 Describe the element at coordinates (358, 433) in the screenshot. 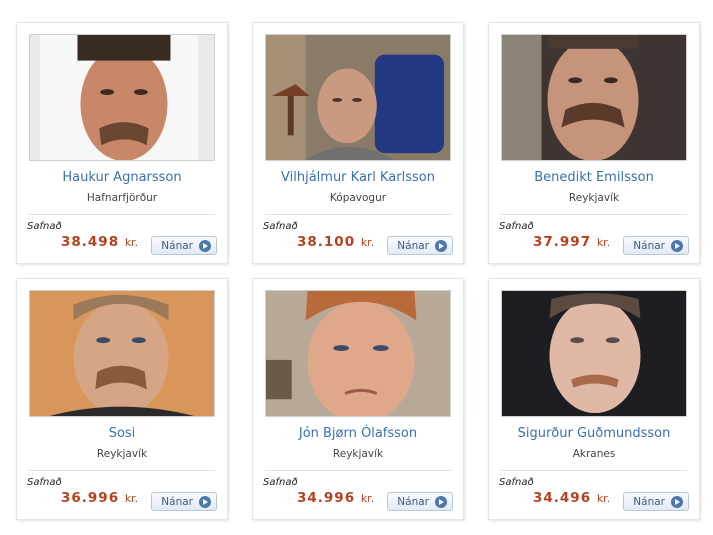

I see `participant-name-link: Jón Bjørn Ólafsson` at that location.